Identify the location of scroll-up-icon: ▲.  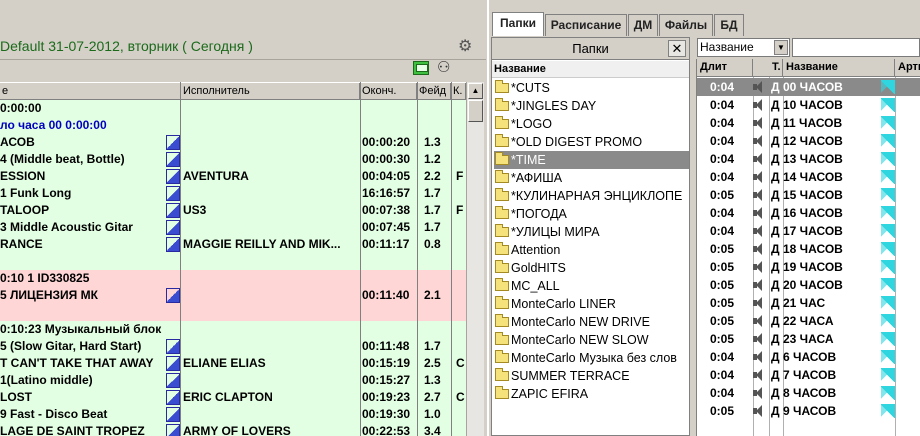
(475, 91).